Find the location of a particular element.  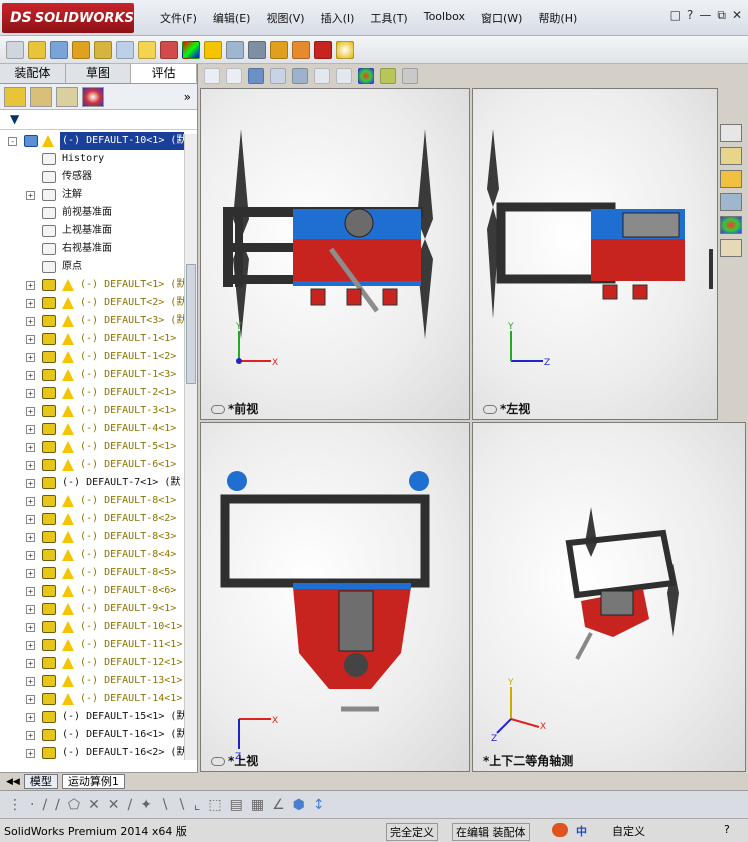

tab-model: 模型 is located at coordinates (40, 781).